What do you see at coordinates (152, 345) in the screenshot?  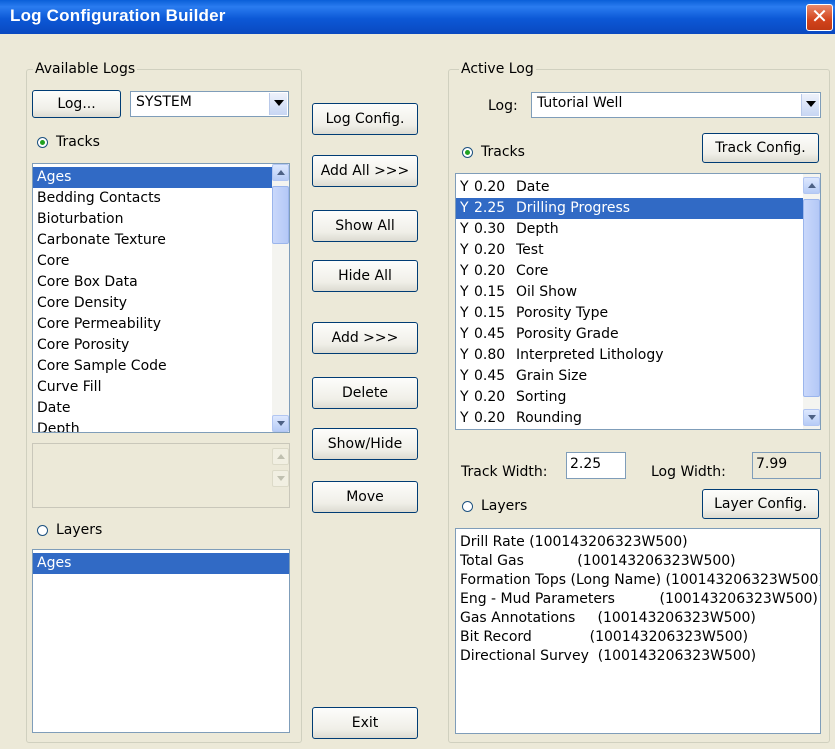 I see `list-item: Core Porosity` at bounding box center [152, 345].